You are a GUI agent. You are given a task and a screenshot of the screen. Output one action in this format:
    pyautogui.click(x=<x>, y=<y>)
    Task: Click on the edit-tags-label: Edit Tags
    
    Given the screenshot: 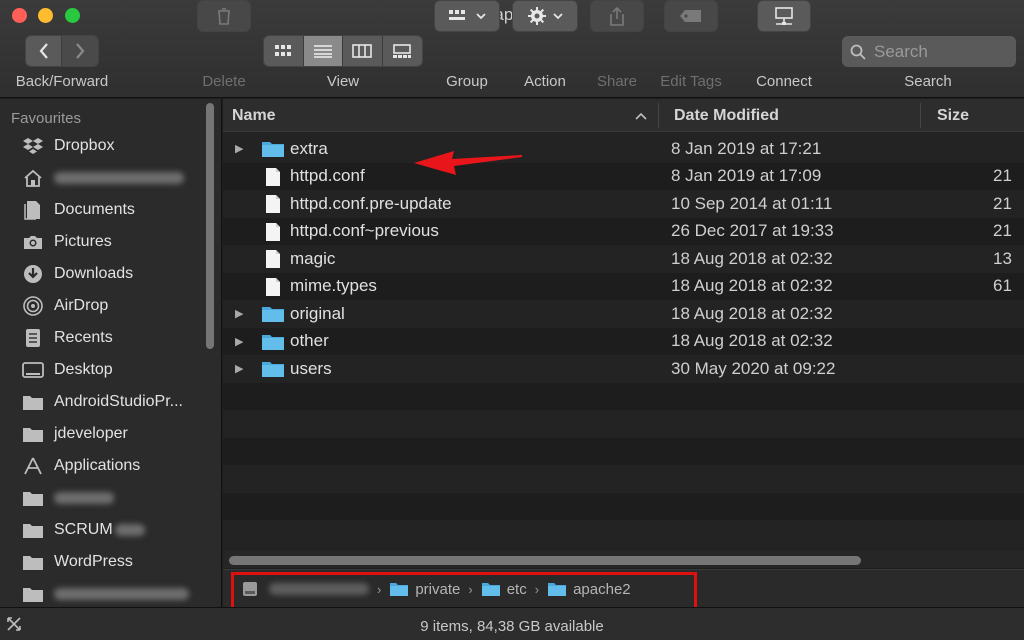 What is the action you would take?
    pyautogui.click(x=691, y=81)
    